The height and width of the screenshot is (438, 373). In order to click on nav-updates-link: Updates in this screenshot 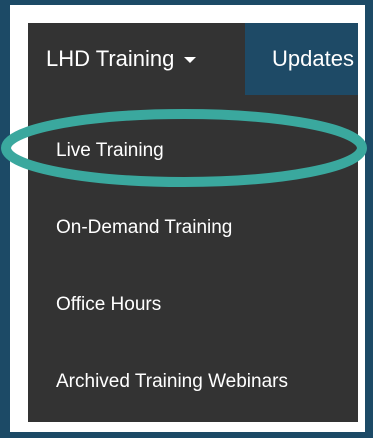, I will do `click(301, 59)`.